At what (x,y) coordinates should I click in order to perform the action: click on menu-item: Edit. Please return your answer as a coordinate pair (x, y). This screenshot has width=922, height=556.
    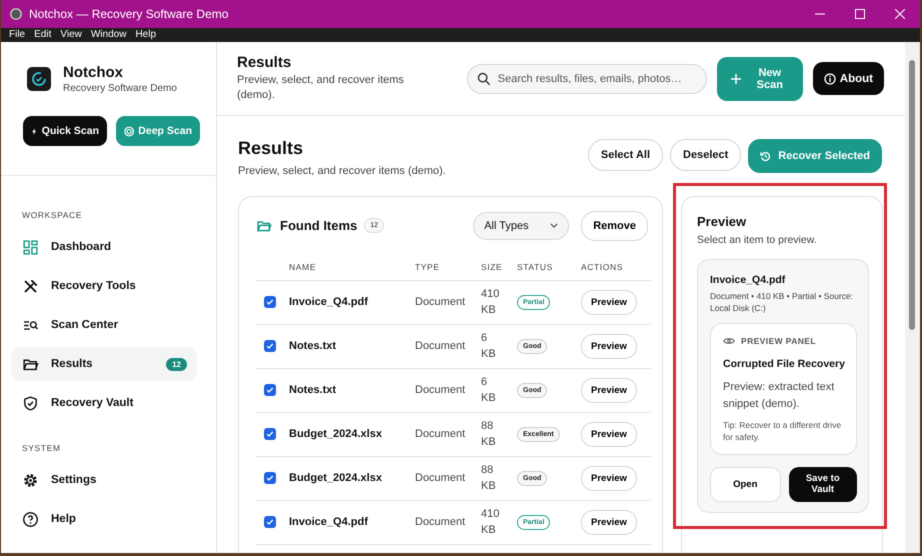
    Looking at the image, I should click on (43, 35).